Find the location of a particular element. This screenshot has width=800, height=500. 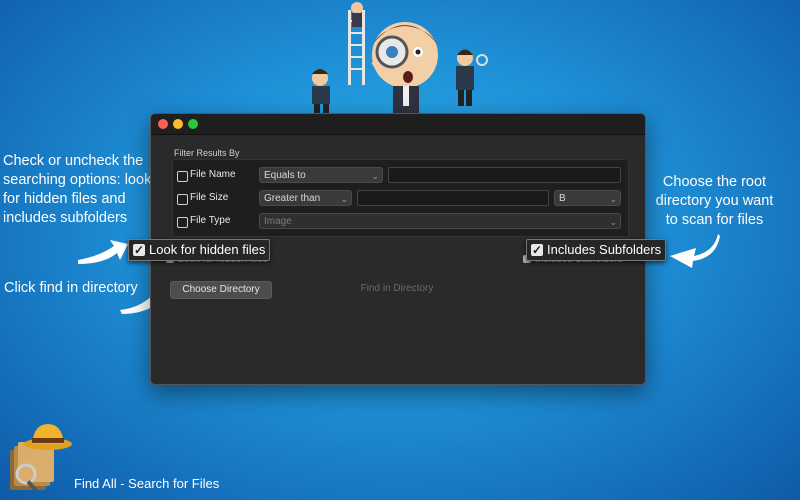

app-name: Find All - Search for Files is located at coordinates (147, 483).